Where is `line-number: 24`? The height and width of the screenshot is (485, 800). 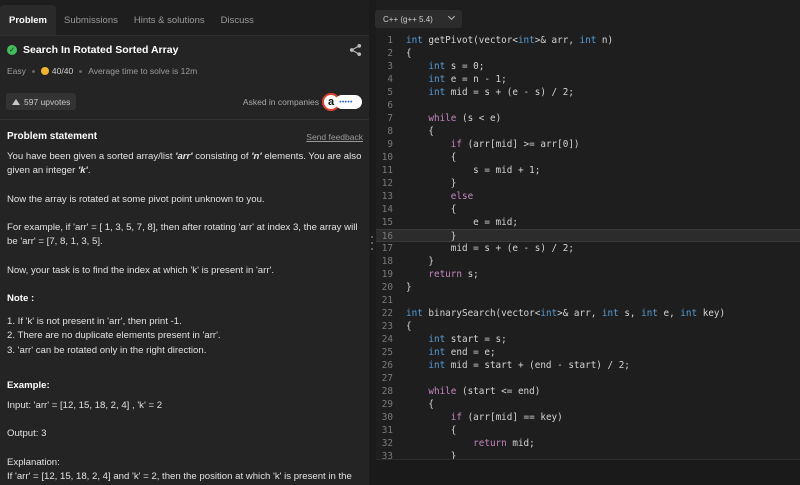 line-number: 24 is located at coordinates (387, 339).